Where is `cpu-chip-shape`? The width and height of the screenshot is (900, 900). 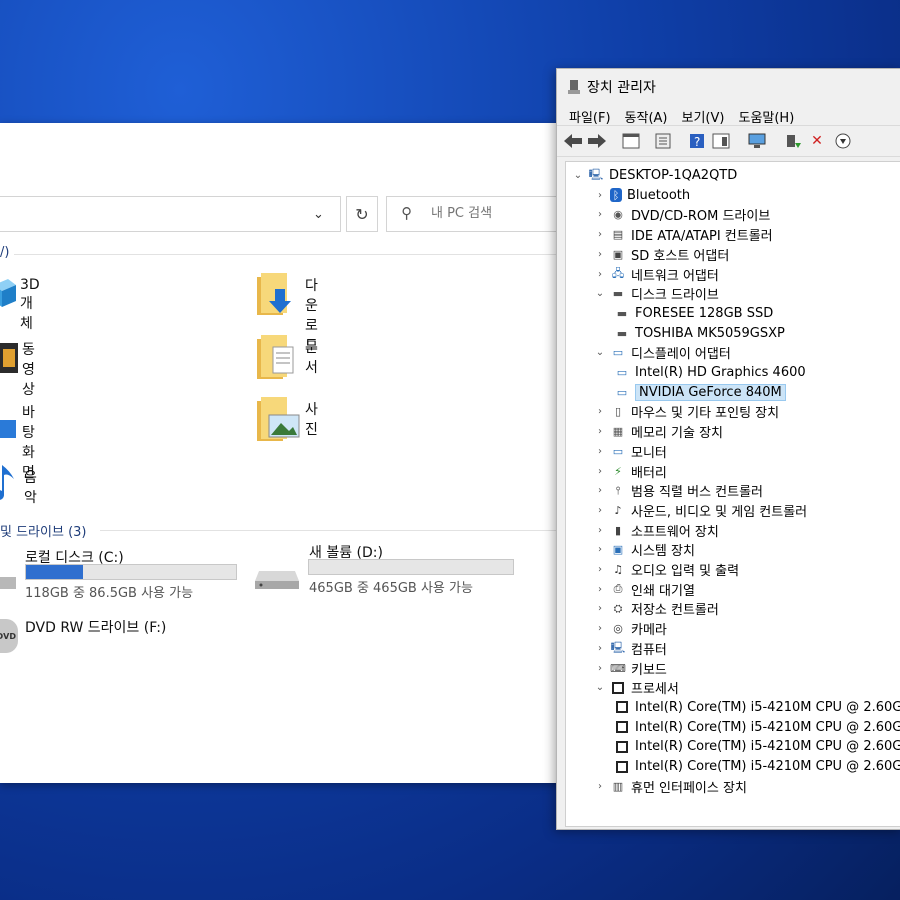
cpu-chip-shape is located at coordinates (622, 766).